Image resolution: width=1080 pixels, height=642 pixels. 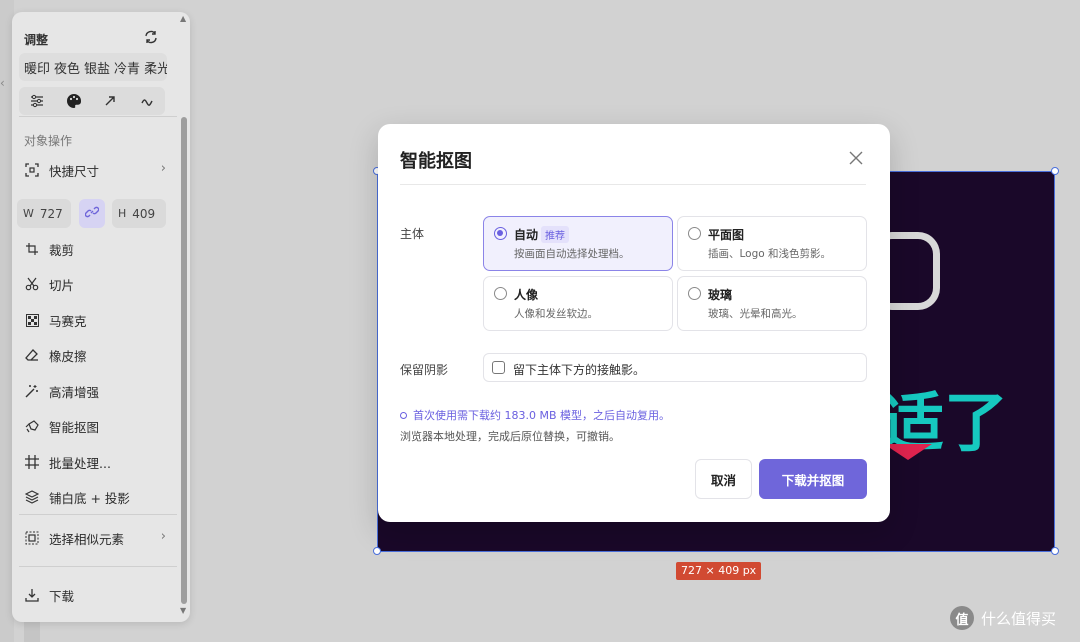 I want to click on scroll-up-icon: ▲, so click(x=183, y=18).